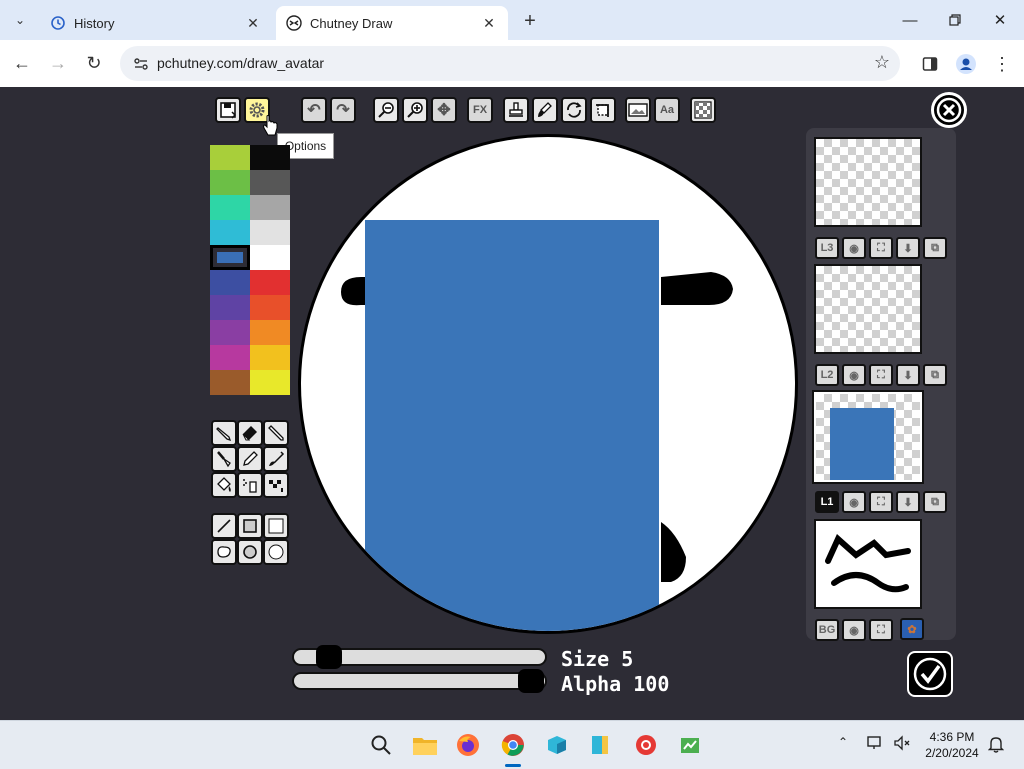 This screenshot has width=1024, height=769. Describe the element at coordinates (638, 110) in the screenshot. I see `background-button` at that location.